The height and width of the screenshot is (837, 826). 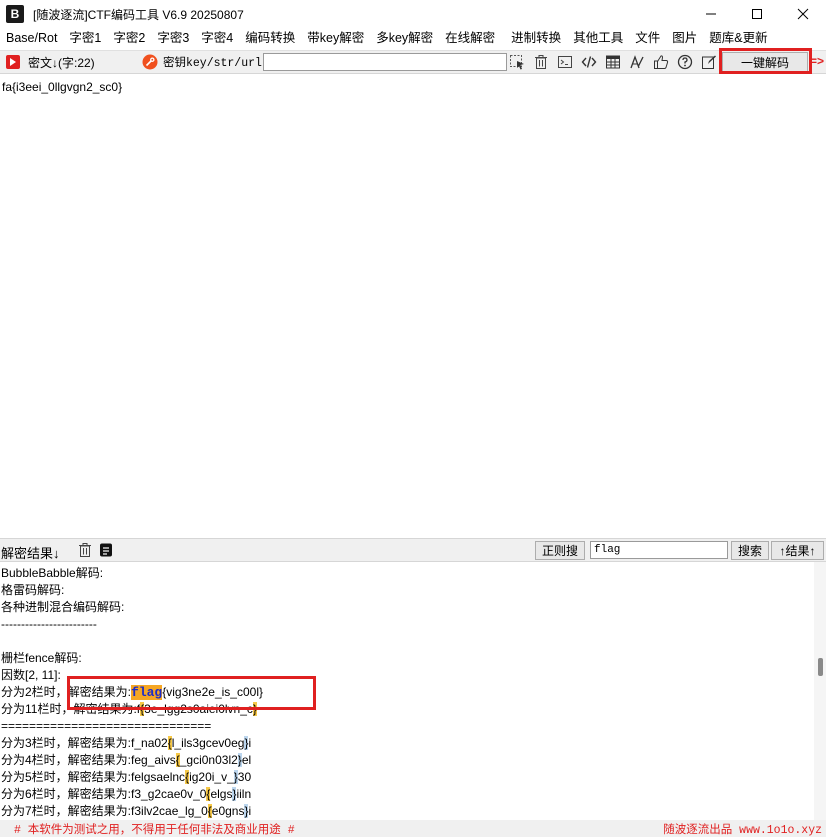 What do you see at coordinates (62, 87) in the screenshot?
I see `cipher-text: fa{i3eei_0llgvgn2_sc0}` at bounding box center [62, 87].